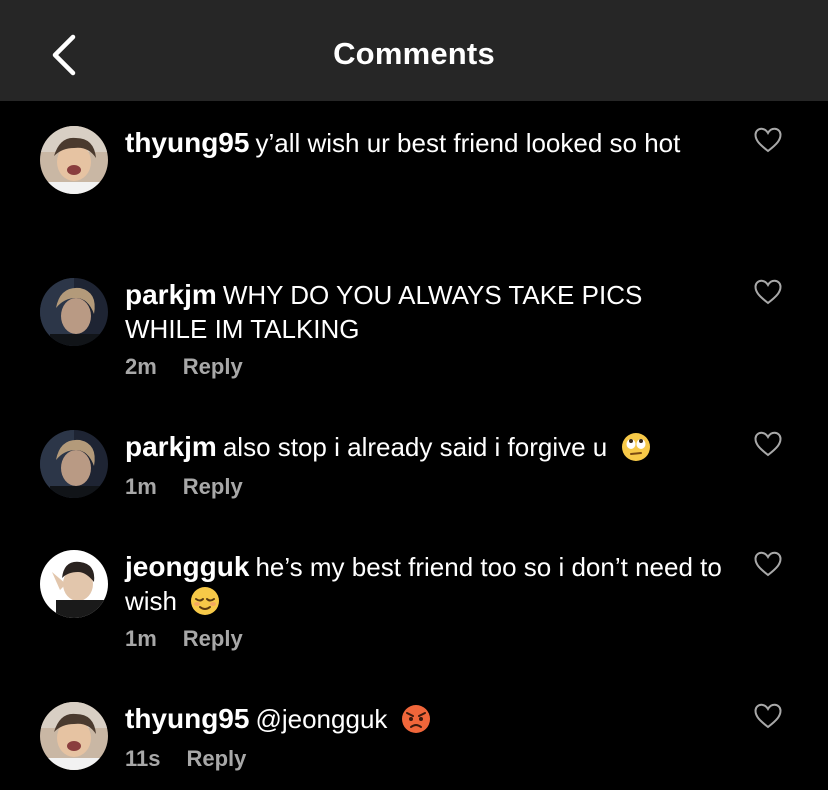  I want to click on comment-body: y’all wish ur best friend looked so hot, so click(468, 143).